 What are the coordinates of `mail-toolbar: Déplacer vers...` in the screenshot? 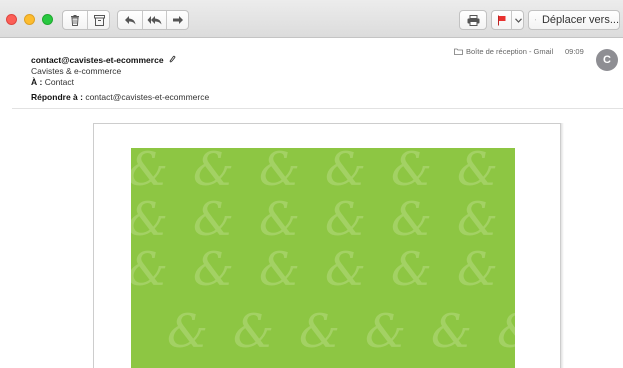 It's located at (311, 19).